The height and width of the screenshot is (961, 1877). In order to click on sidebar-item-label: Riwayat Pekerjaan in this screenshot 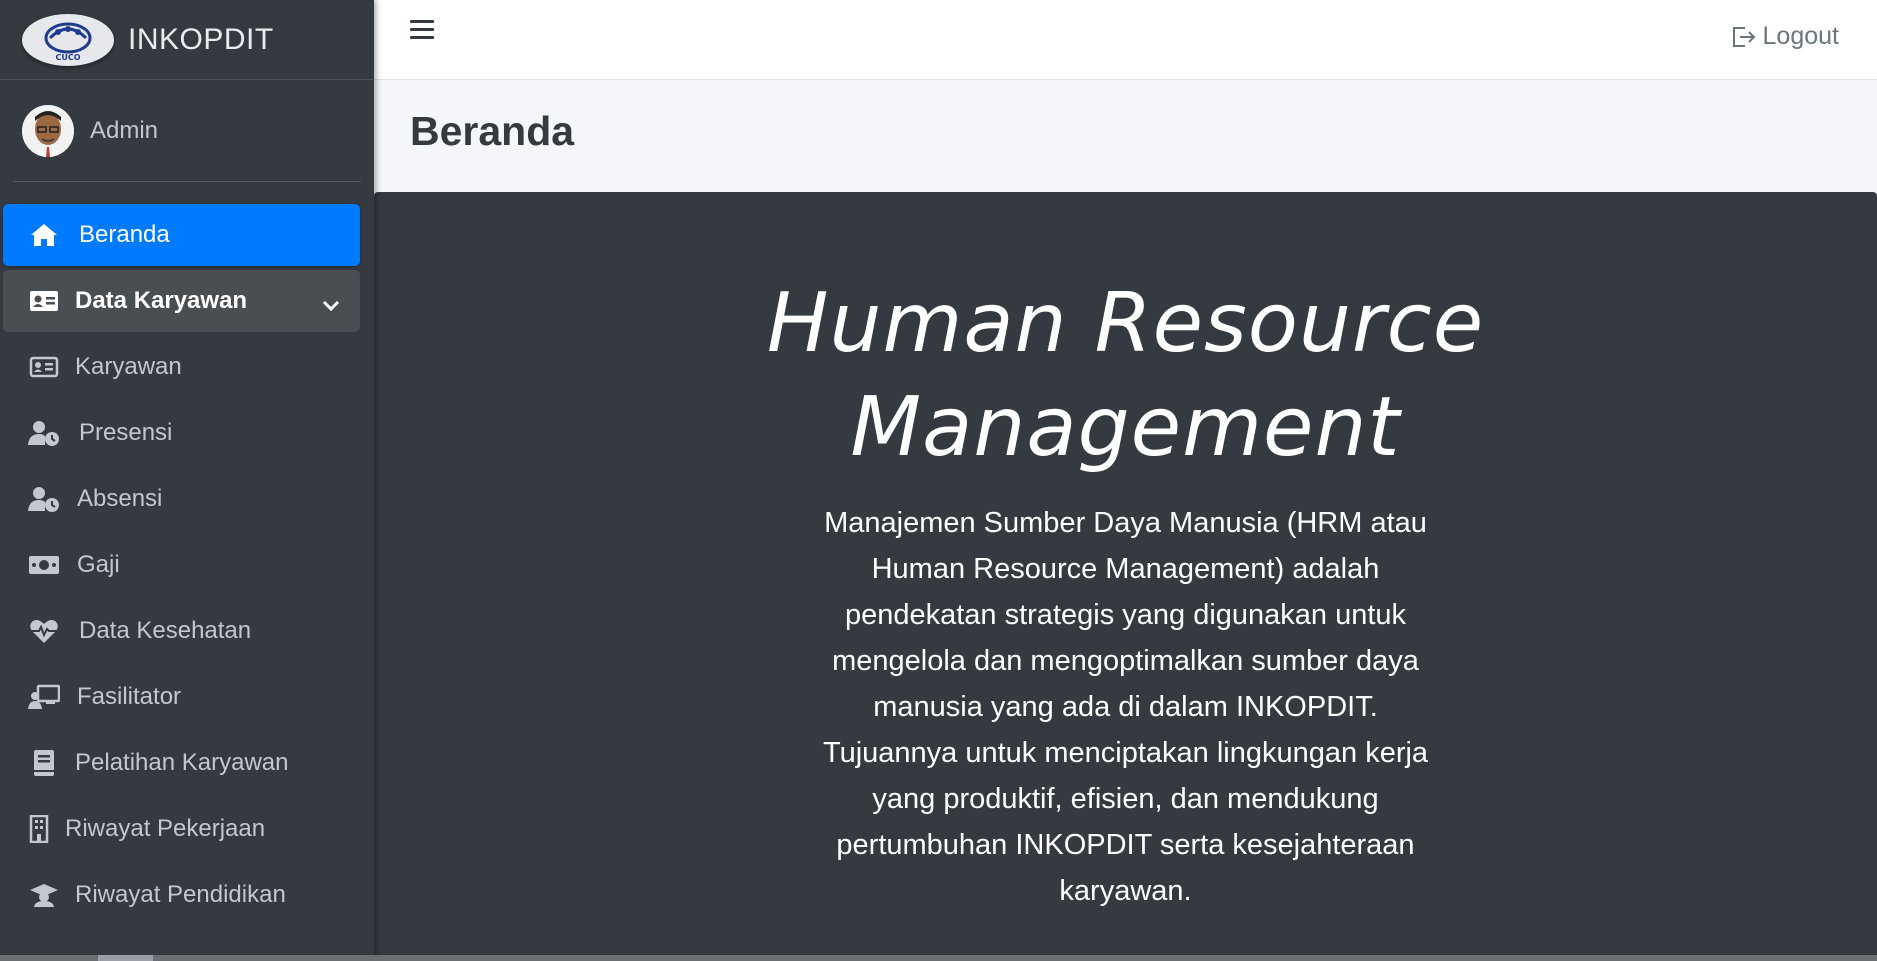, I will do `click(165, 828)`.